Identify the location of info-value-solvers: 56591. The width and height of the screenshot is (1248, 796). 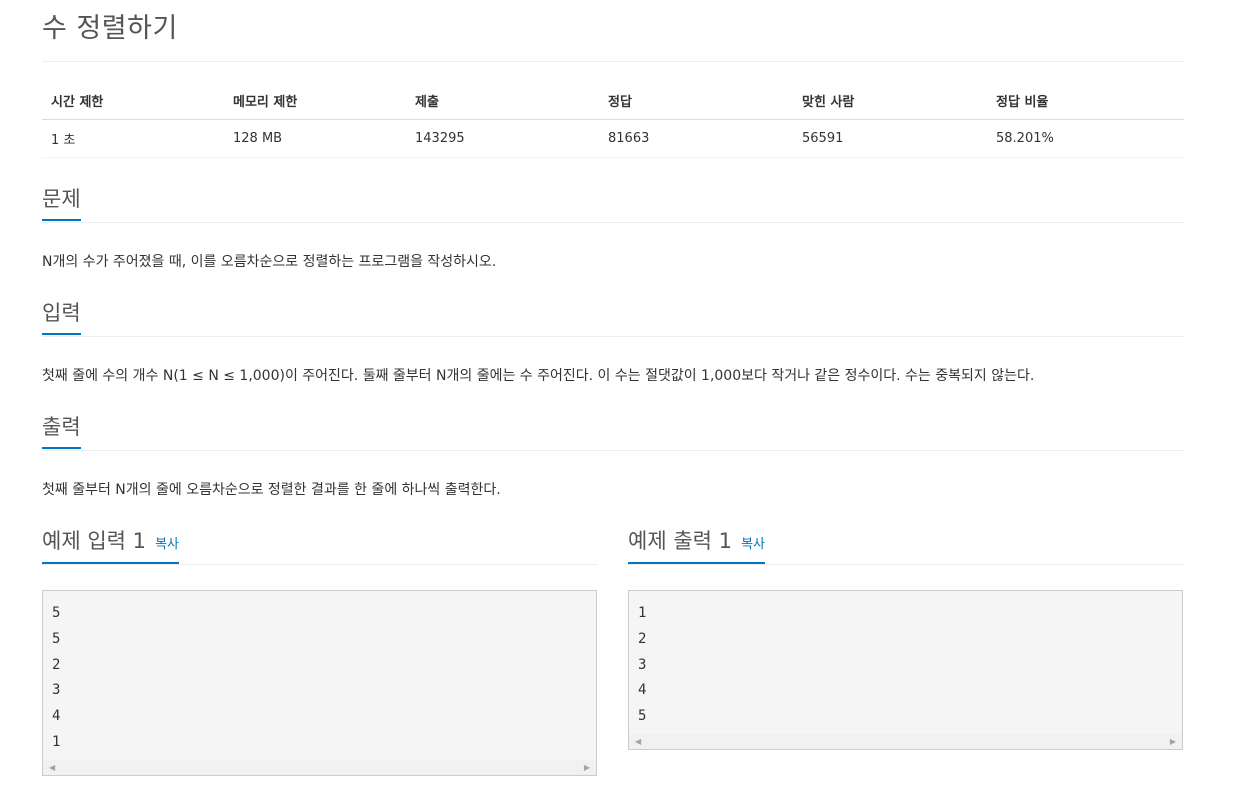
(890, 138).